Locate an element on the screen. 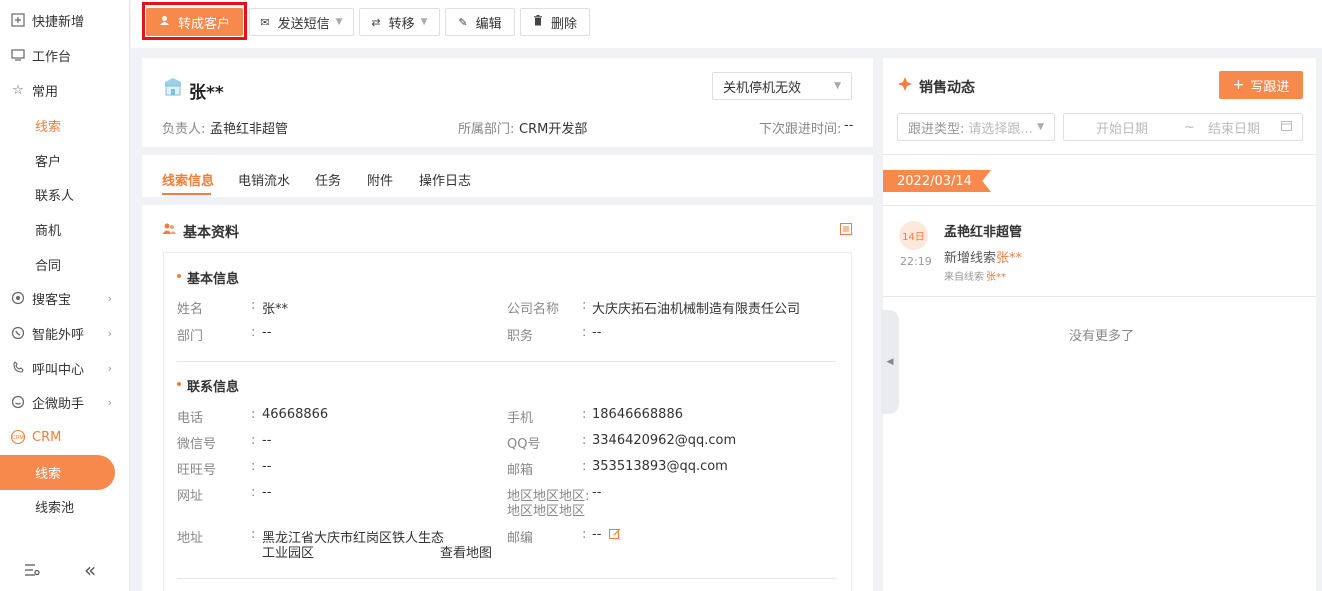 The width and height of the screenshot is (1322, 591). activity-user: 孟艳红非超管 is located at coordinates (983, 232).